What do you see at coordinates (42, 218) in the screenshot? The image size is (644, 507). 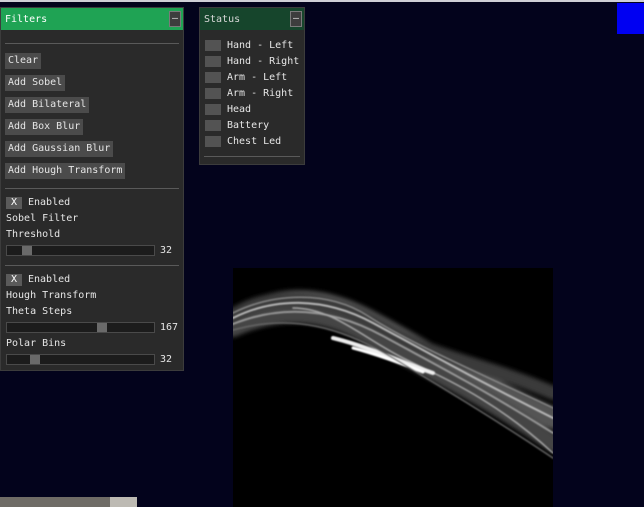 I see `sobel-filter-title: Sobel Filter` at bounding box center [42, 218].